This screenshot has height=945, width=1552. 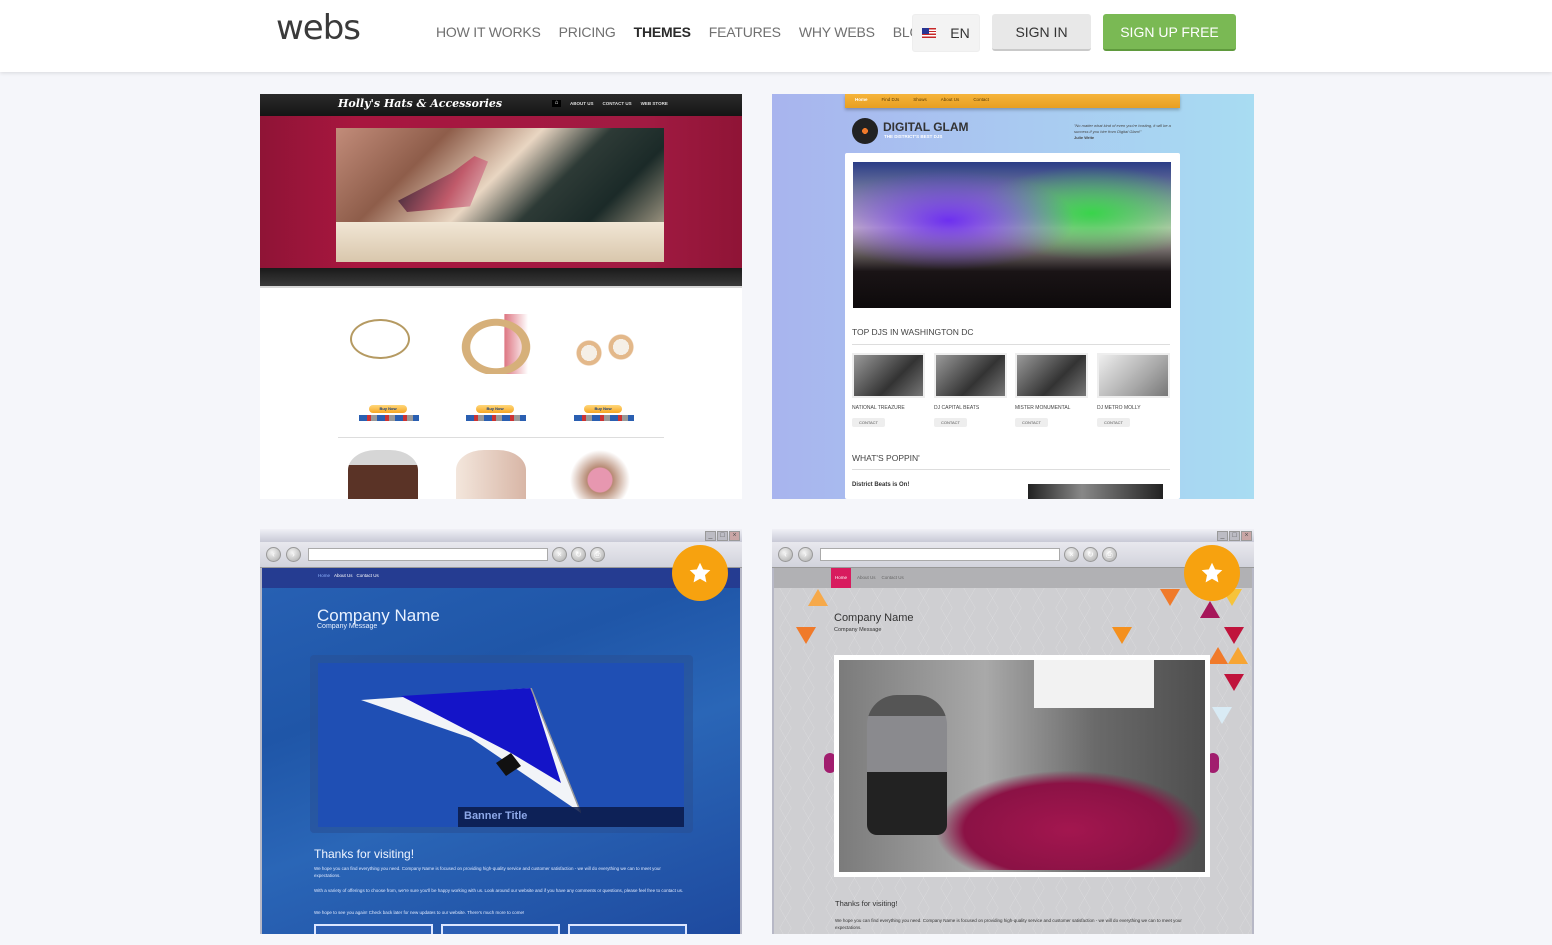 I want to click on sign-up-free-button: SIGN UP FREE, so click(x=1169, y=32).